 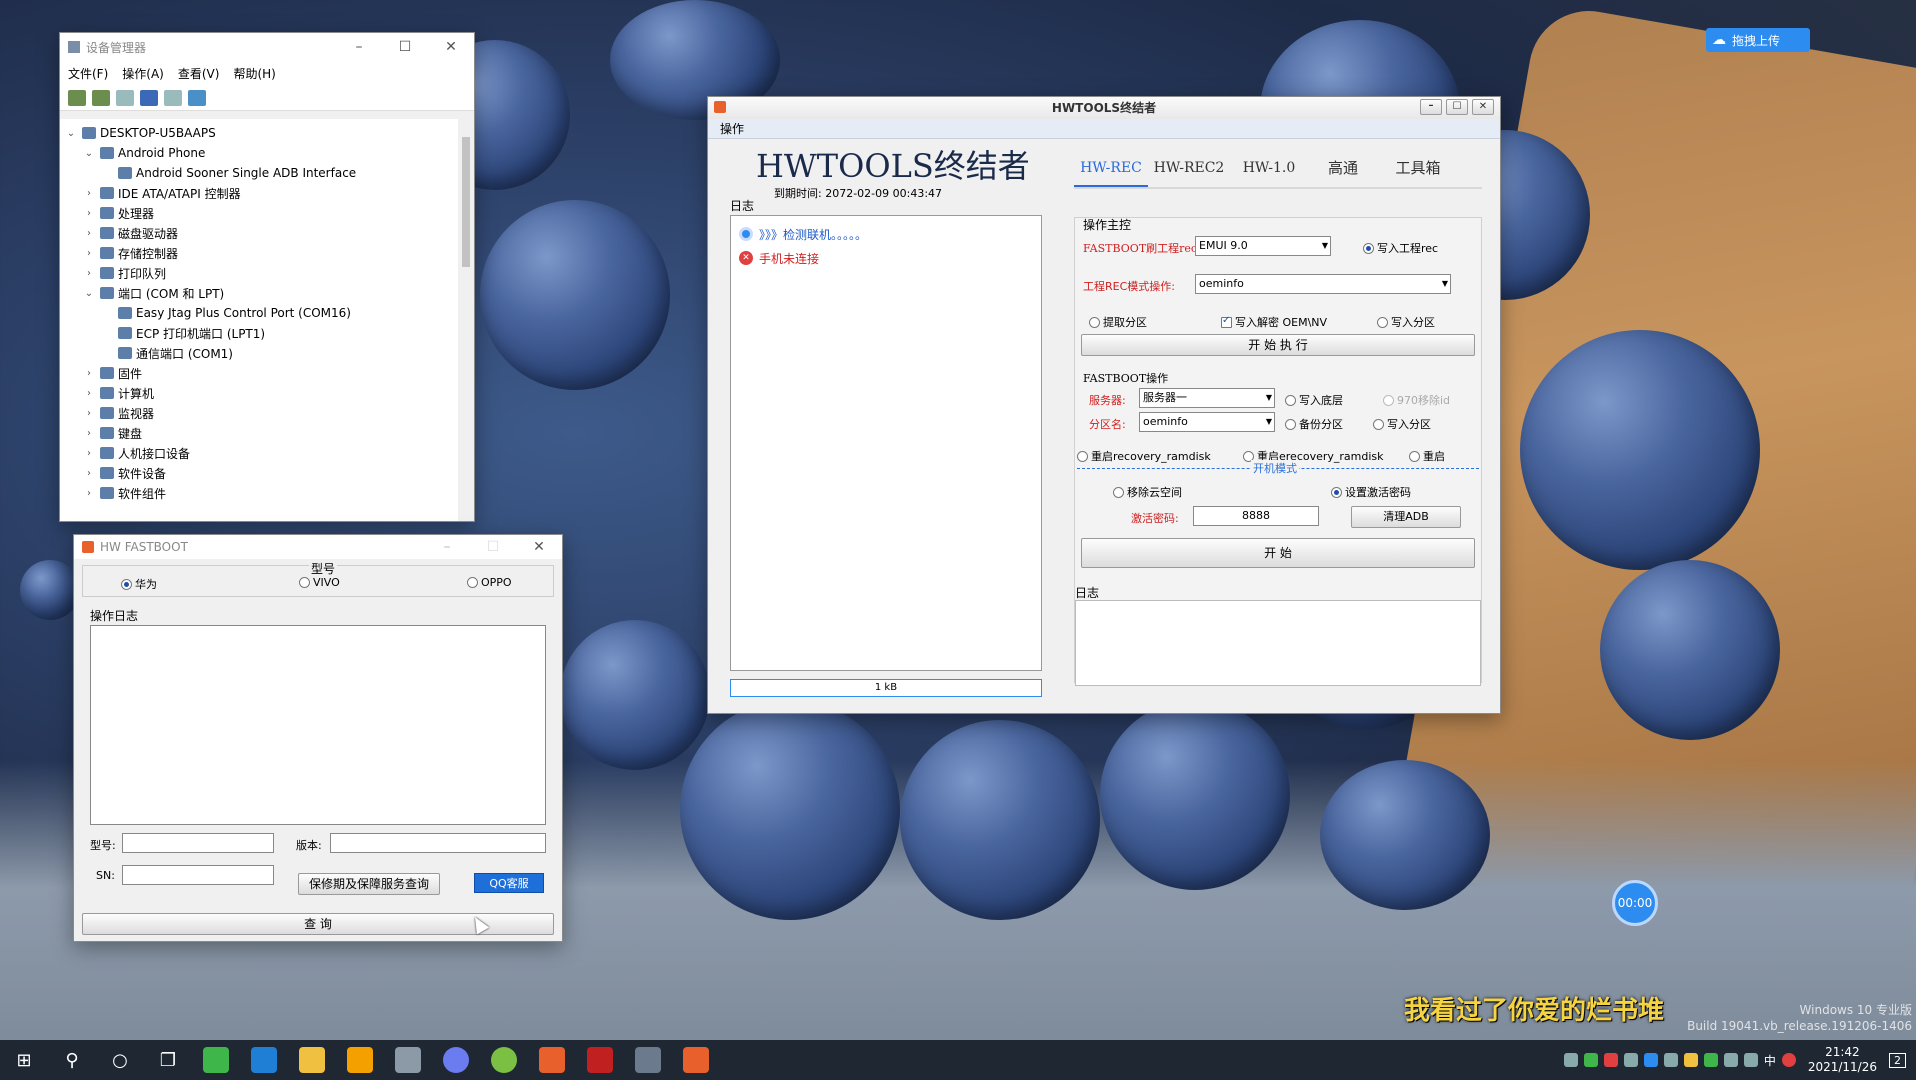 What do you see at coordinates (199, 73) in the screenshot?
I see `menu-view: 查看(V)` at bounding box center [199, 73].